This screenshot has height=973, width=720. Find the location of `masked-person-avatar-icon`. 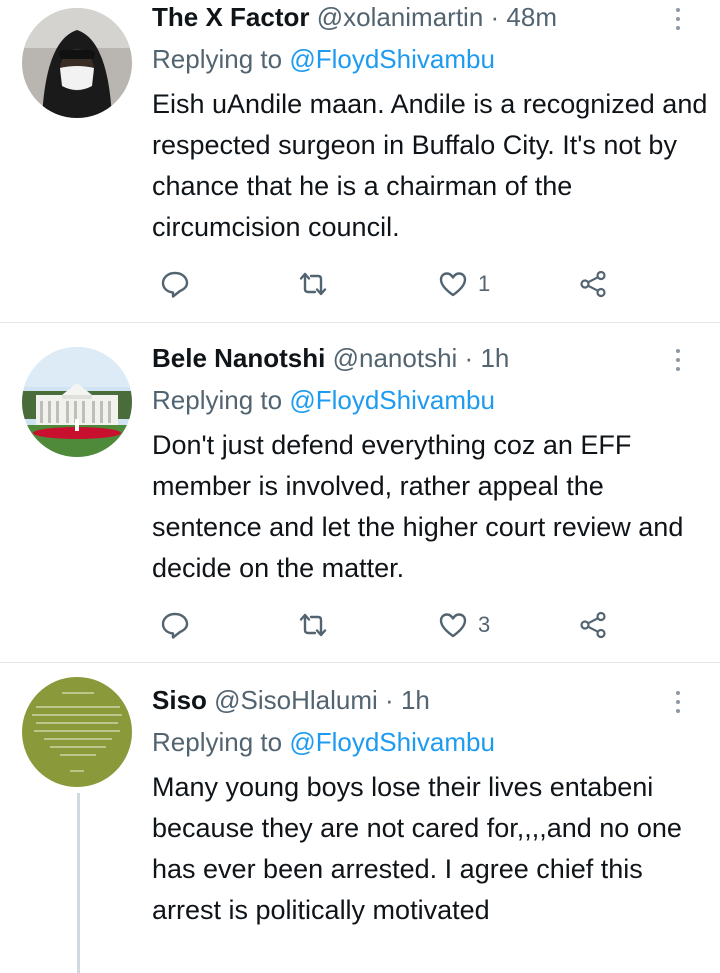

masked-person-avatar-icon is located at coordinates (77, 63).